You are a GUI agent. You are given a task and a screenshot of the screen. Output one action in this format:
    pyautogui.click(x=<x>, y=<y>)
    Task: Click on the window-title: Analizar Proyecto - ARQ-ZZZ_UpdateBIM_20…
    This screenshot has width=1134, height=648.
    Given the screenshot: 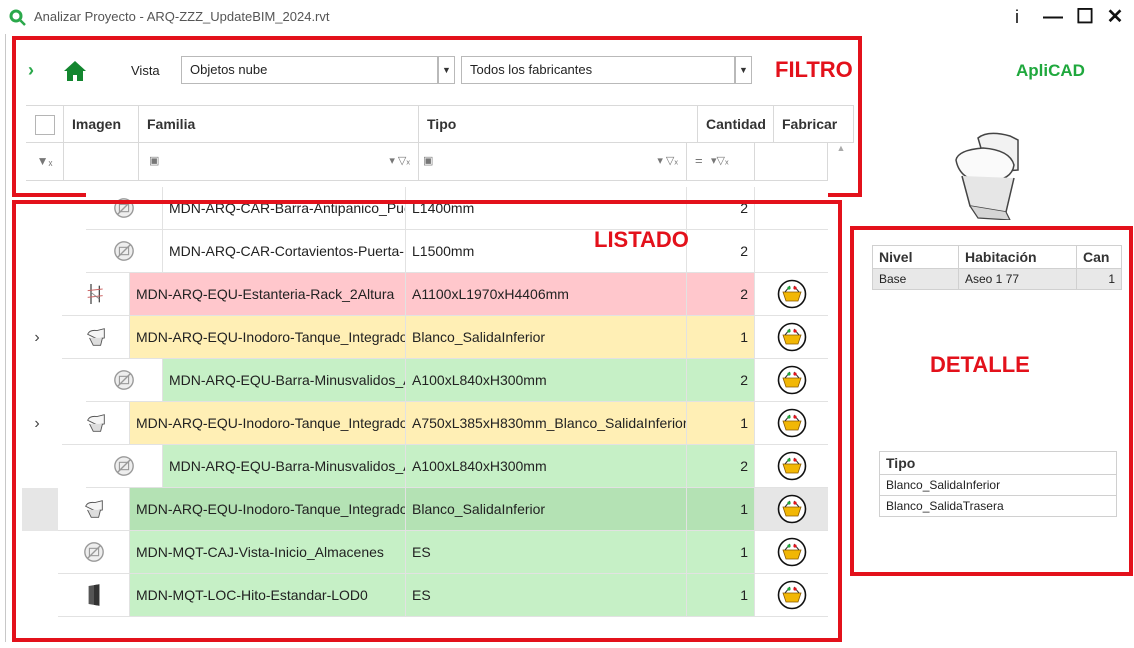 What is the action you would take?
    pyautogui.click(x=182, y=16)
    